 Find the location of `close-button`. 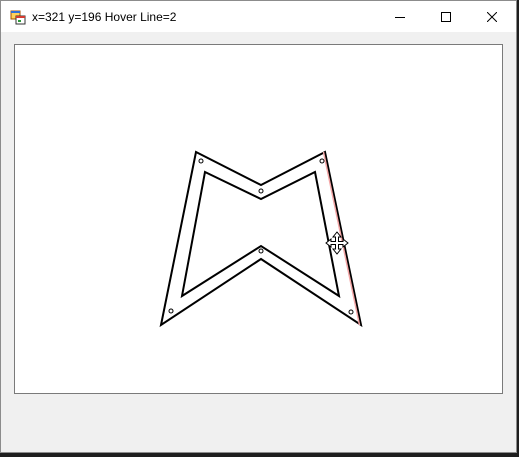

close-button is located at coordinates (492, 16).